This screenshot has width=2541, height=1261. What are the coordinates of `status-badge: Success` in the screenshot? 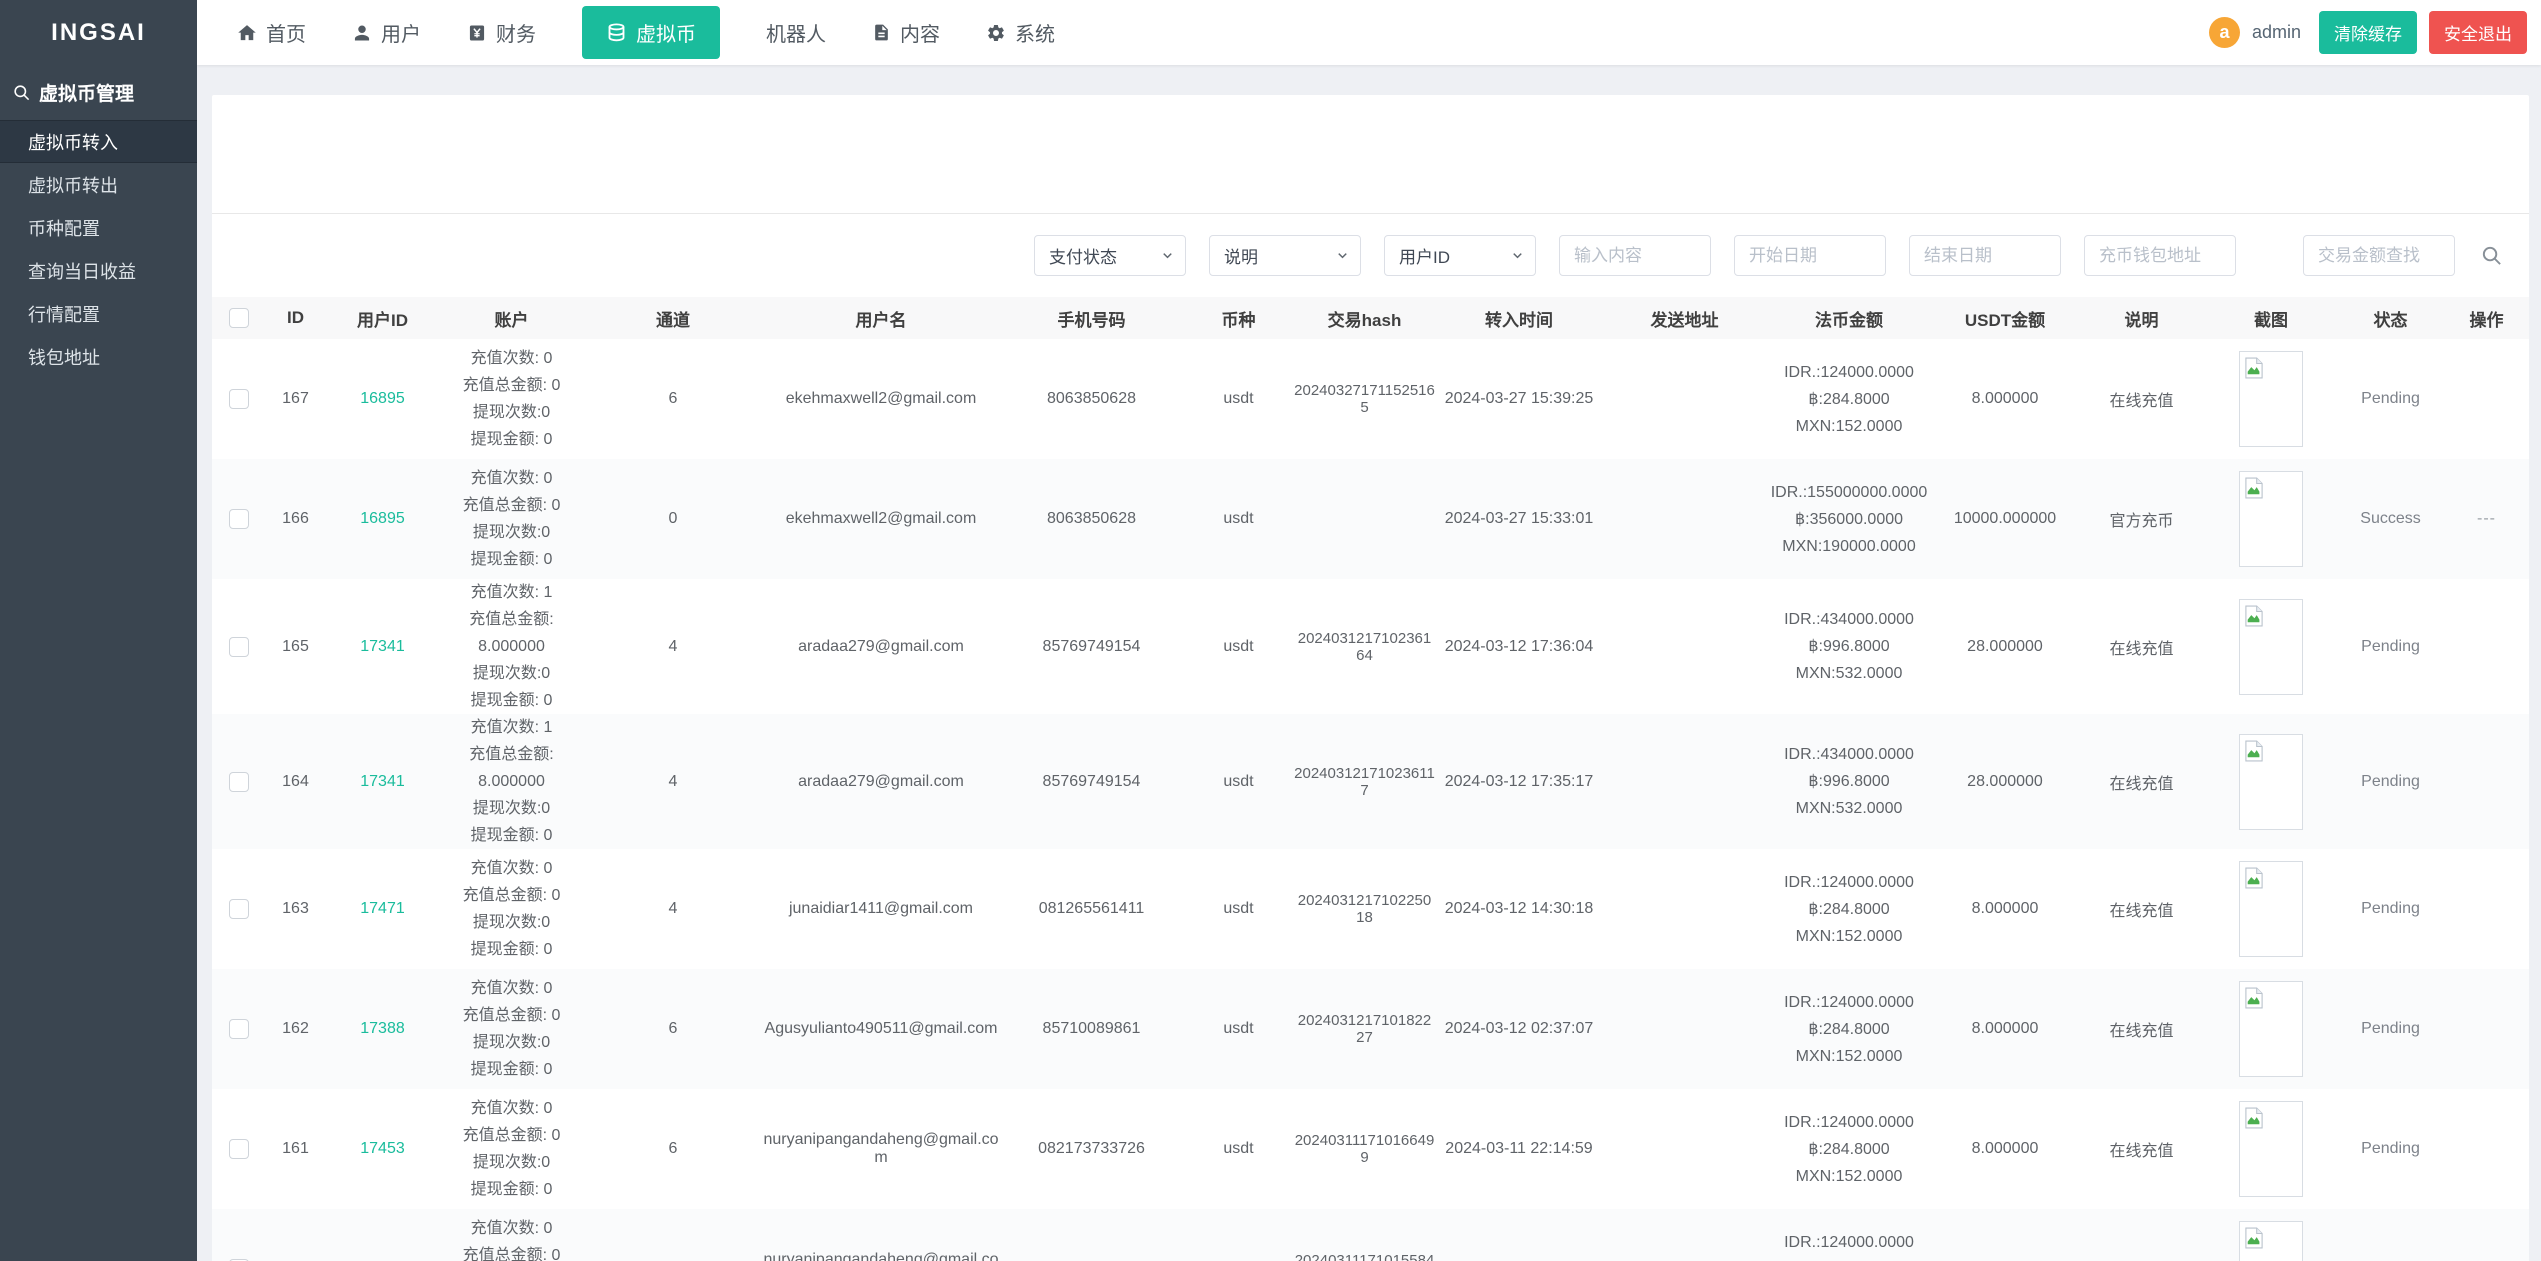 It's located at (2390, 518).